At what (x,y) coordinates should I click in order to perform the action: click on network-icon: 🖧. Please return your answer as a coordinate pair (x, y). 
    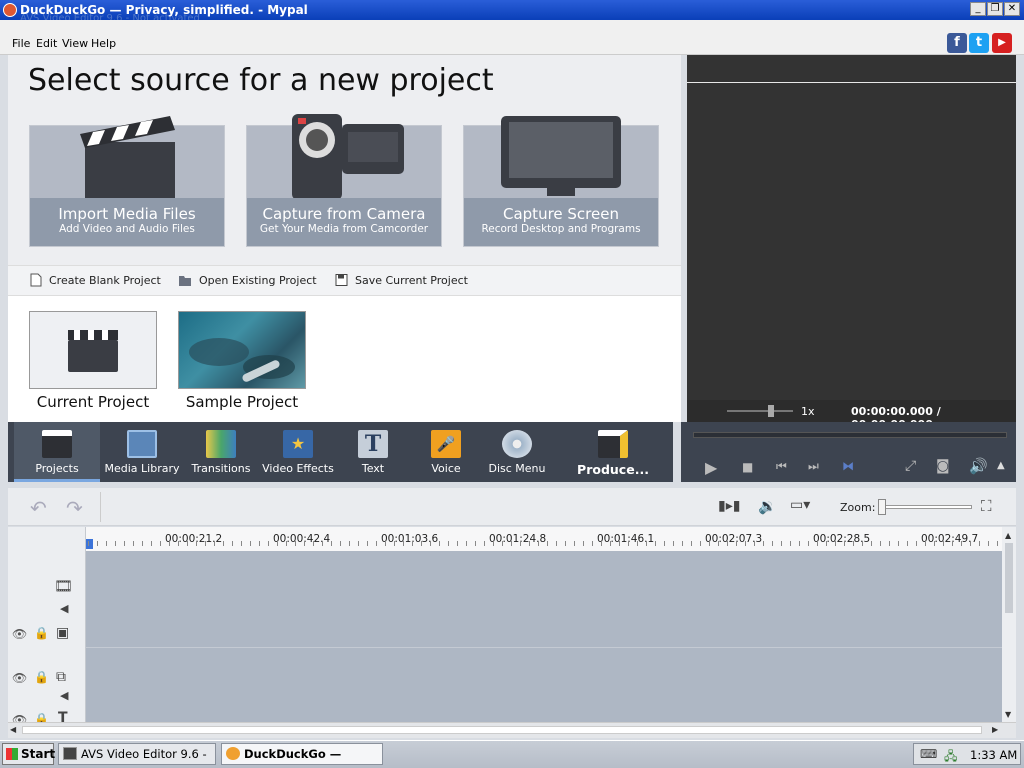
    Looking at the image, I should click on (950, 757).